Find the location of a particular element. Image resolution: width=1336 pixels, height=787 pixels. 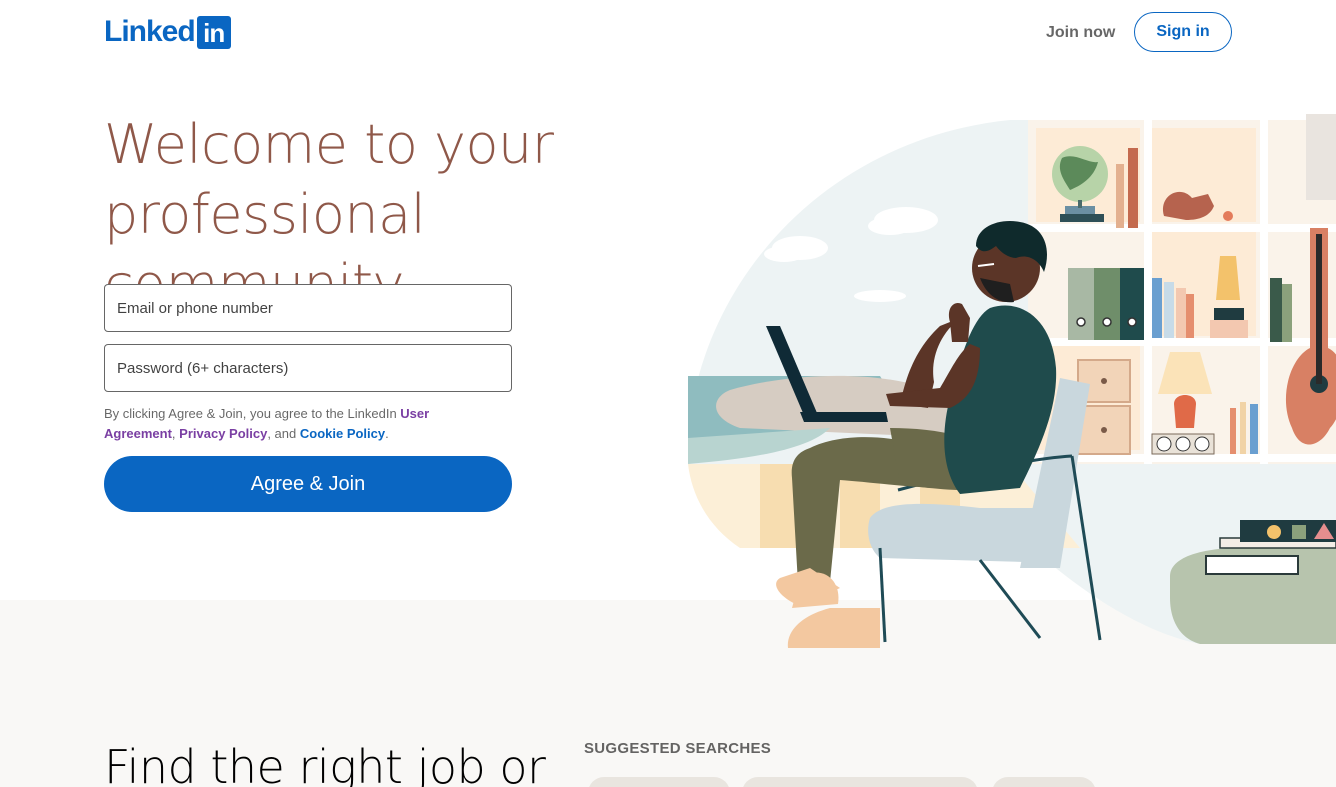

email-field: Email or phone number is located at coordinates (308, 308).